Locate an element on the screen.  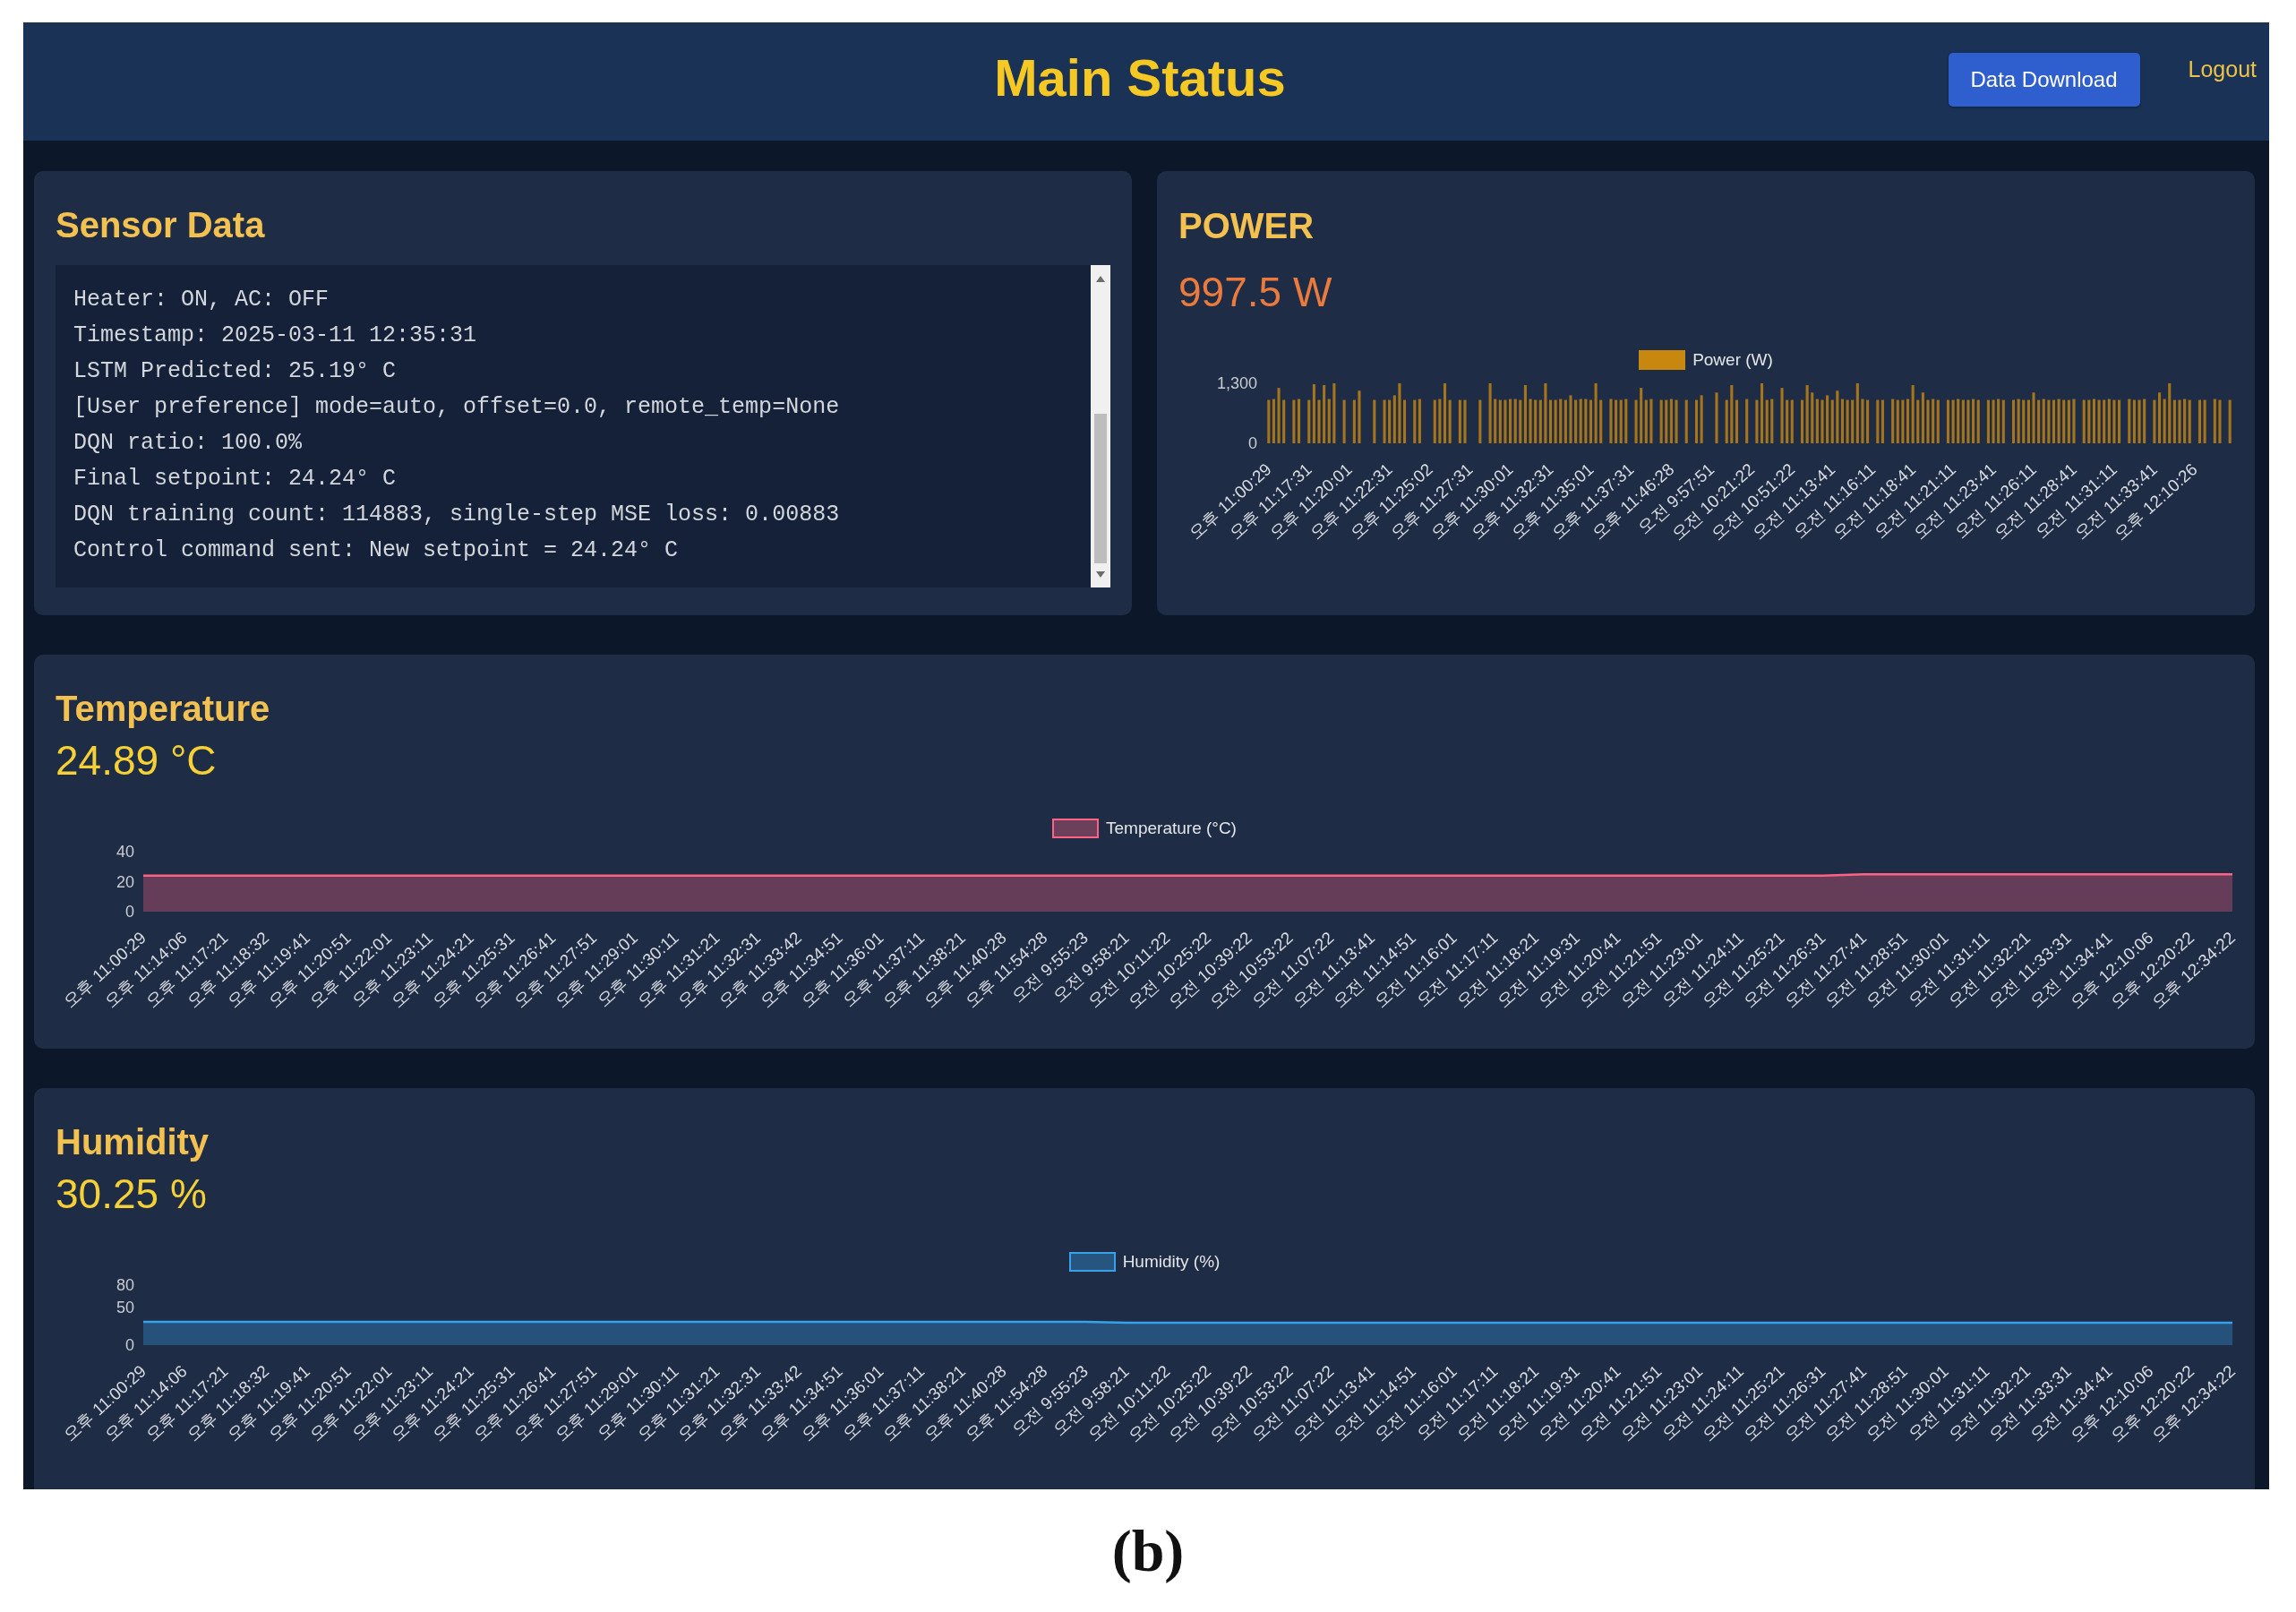
log-line: DQN training count: 114883, single-step MSE loss: 0.00883 is located at coordinates (456, 515).